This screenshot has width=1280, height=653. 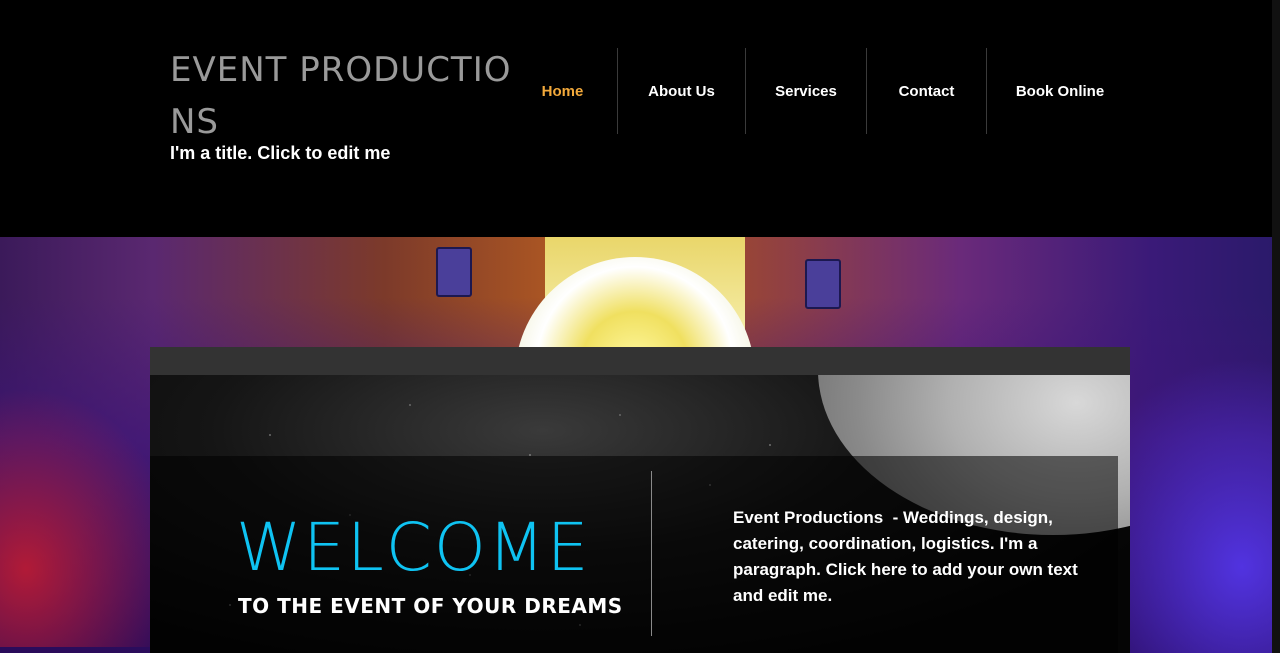 What do you see at coordinates (563, 91) in the screenshot?
I see `nav-item-home: Home` at bounding box center [563, 91].